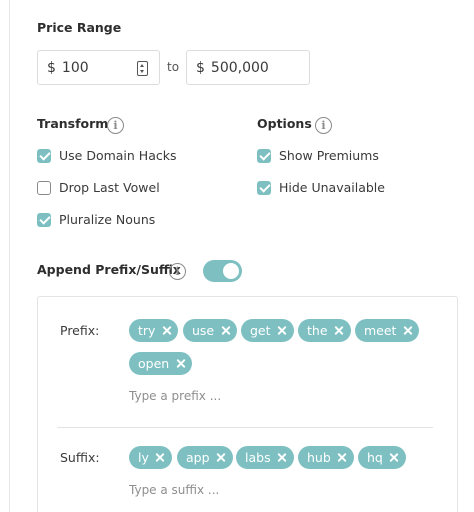 This screenshot has height=512, width=474. I want to click on price-max-input: $ 500,000, so click(248, 67).